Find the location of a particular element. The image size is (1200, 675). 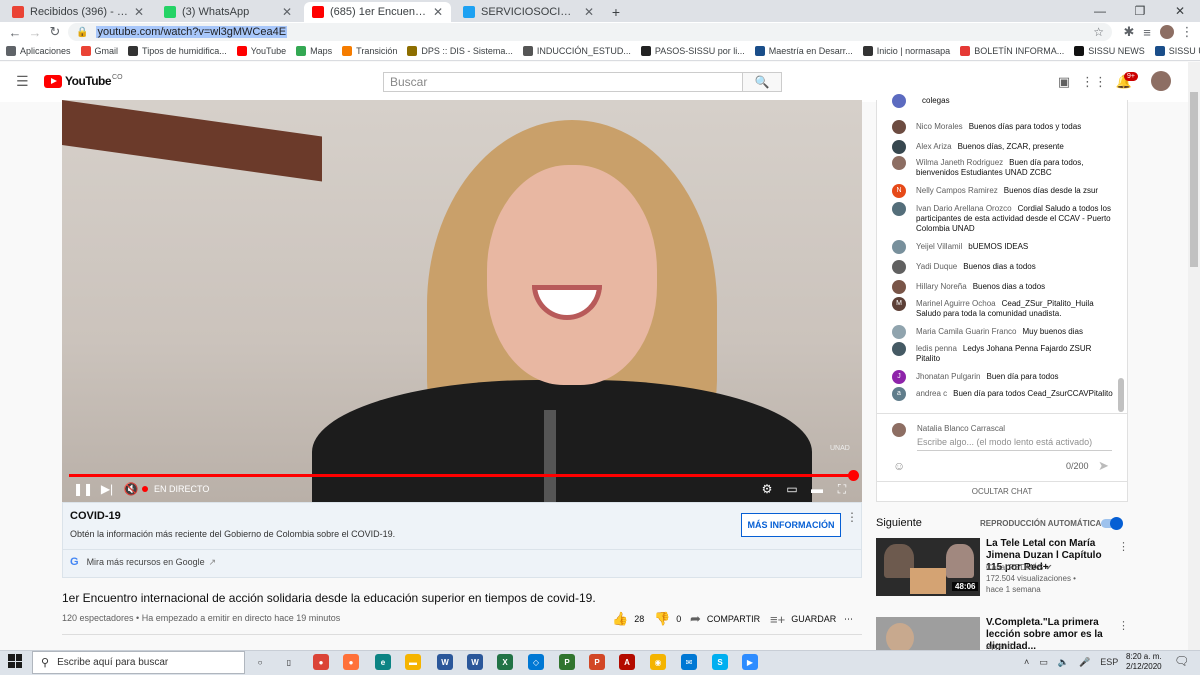

maximize-icon: ❐ is located at coordinates (1140, 11).